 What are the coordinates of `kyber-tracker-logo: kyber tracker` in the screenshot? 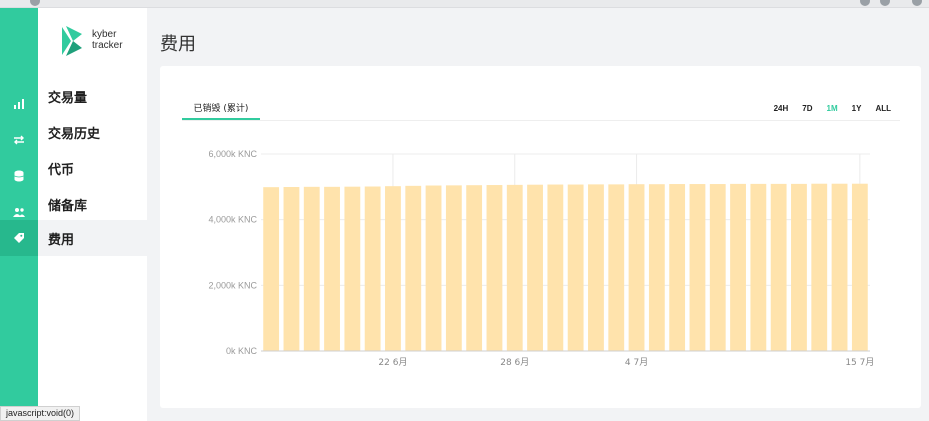 It's located at (98, 42).